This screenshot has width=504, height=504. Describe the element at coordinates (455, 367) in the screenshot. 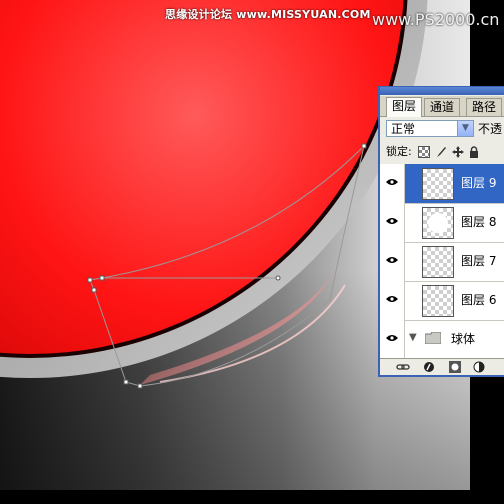

I see `mask-icon` at that location.